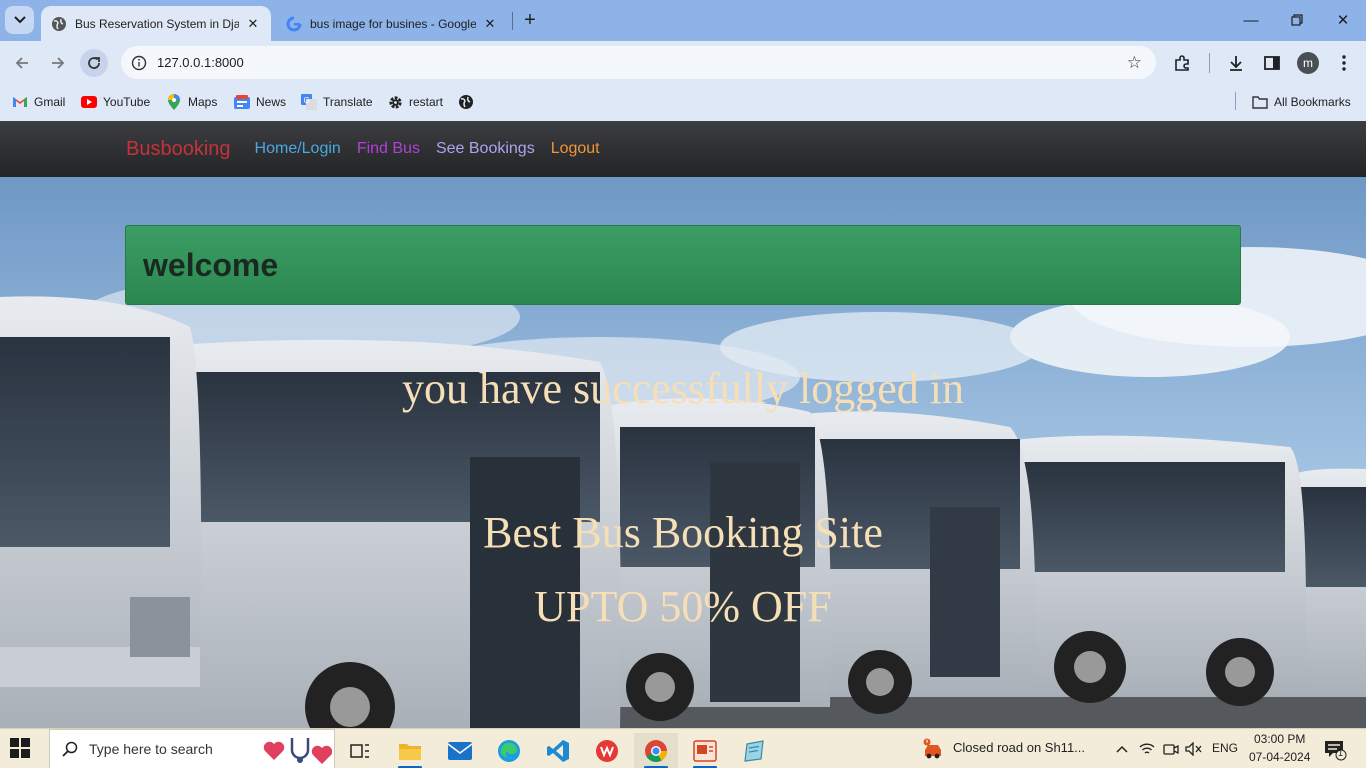 Image resolution: width=1366 pixels, height=768 pixels. I want to click on nav-see-bookings: See Bookings, so click(485, 149).